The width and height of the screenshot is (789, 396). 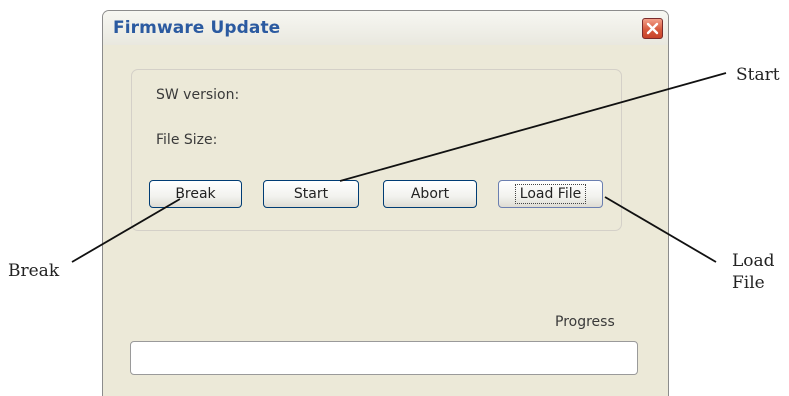 What do you see at coordinates (660, 229) in the screenshot?
I see `load-leader-line` at bounding box center [660, 229].